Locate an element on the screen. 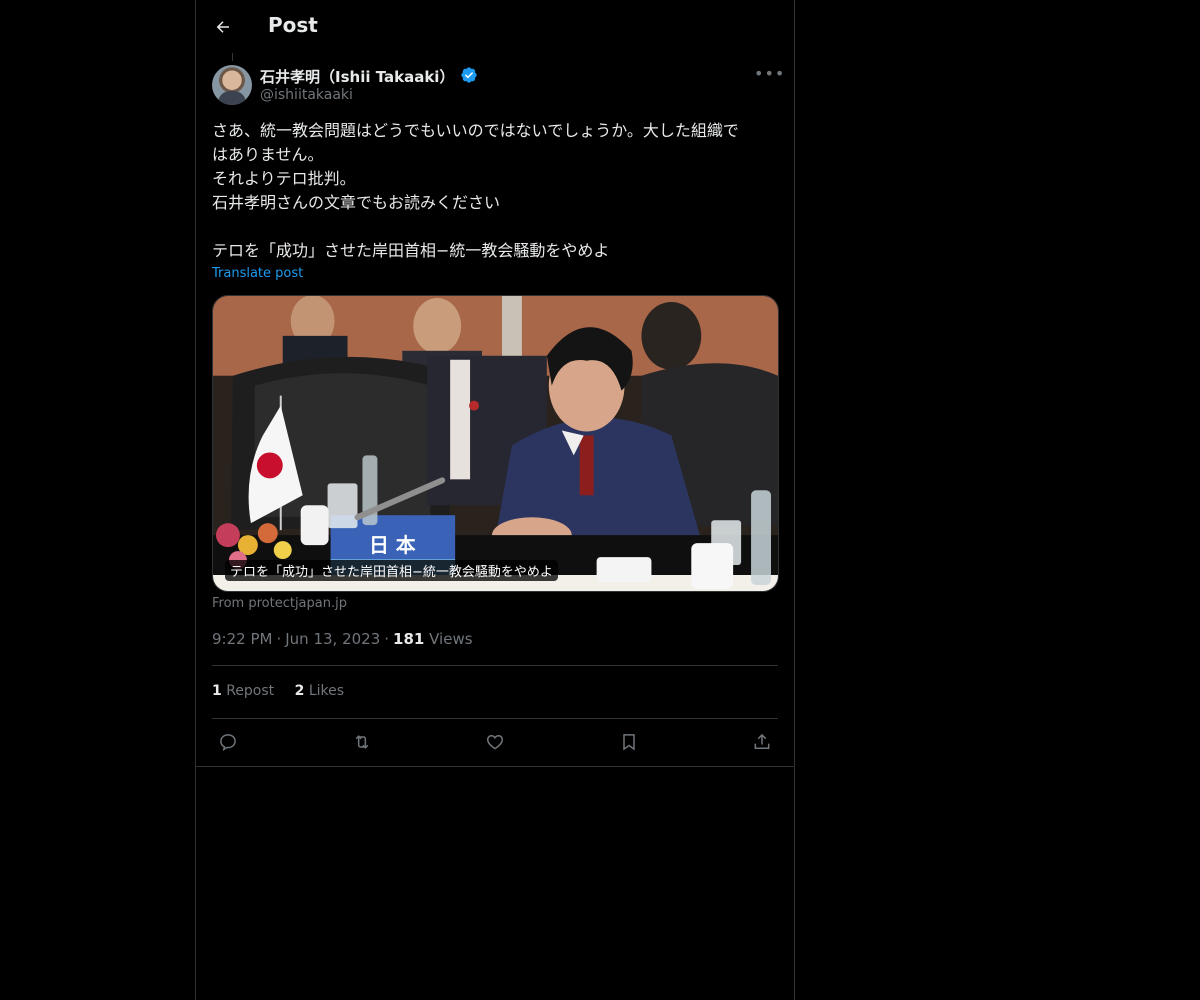  avatar is located at coordinates (232, 85).